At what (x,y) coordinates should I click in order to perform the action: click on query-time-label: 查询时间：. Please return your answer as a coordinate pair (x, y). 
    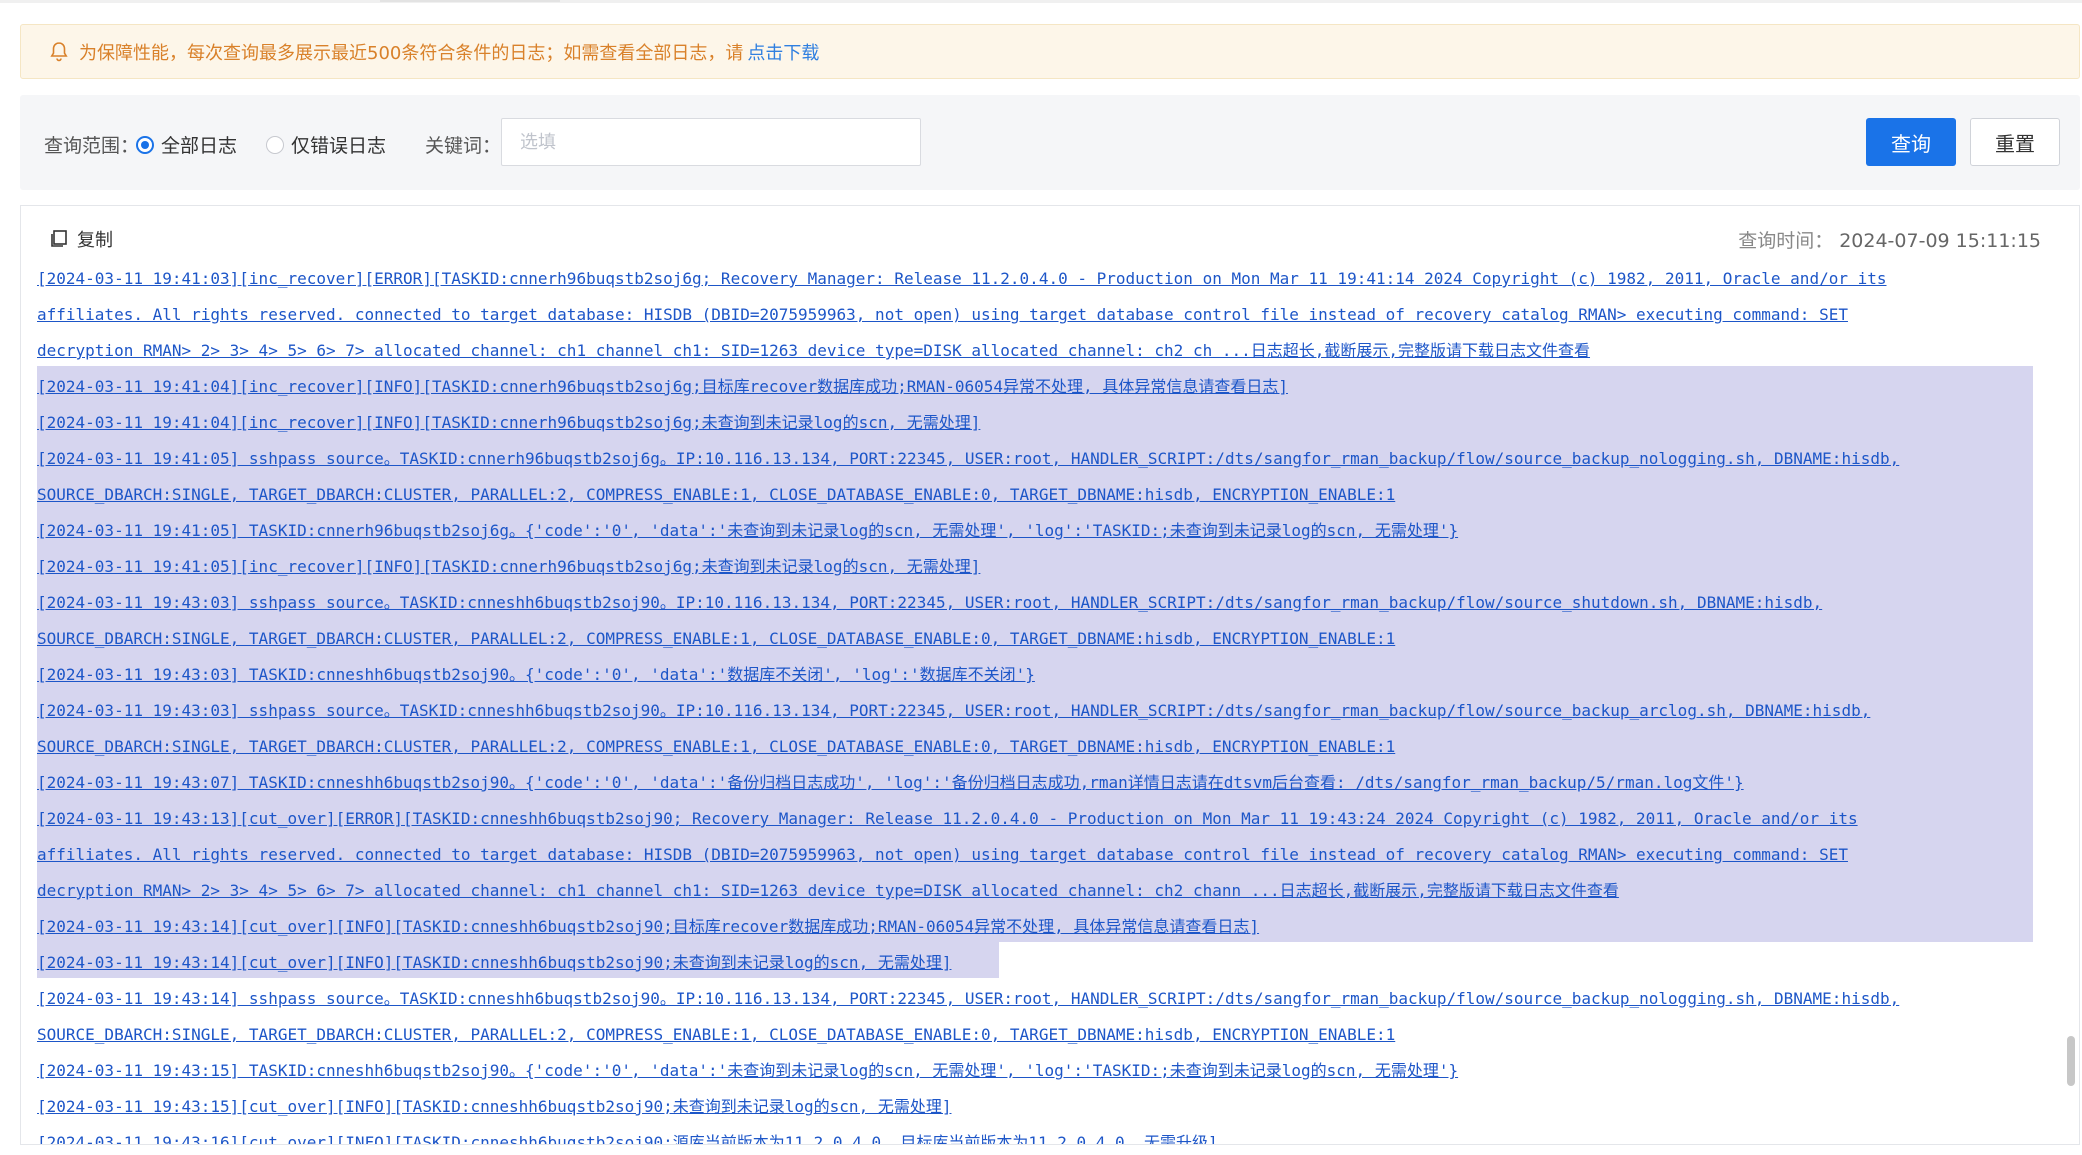
    Looking at the image, I should click on (1786, 241).